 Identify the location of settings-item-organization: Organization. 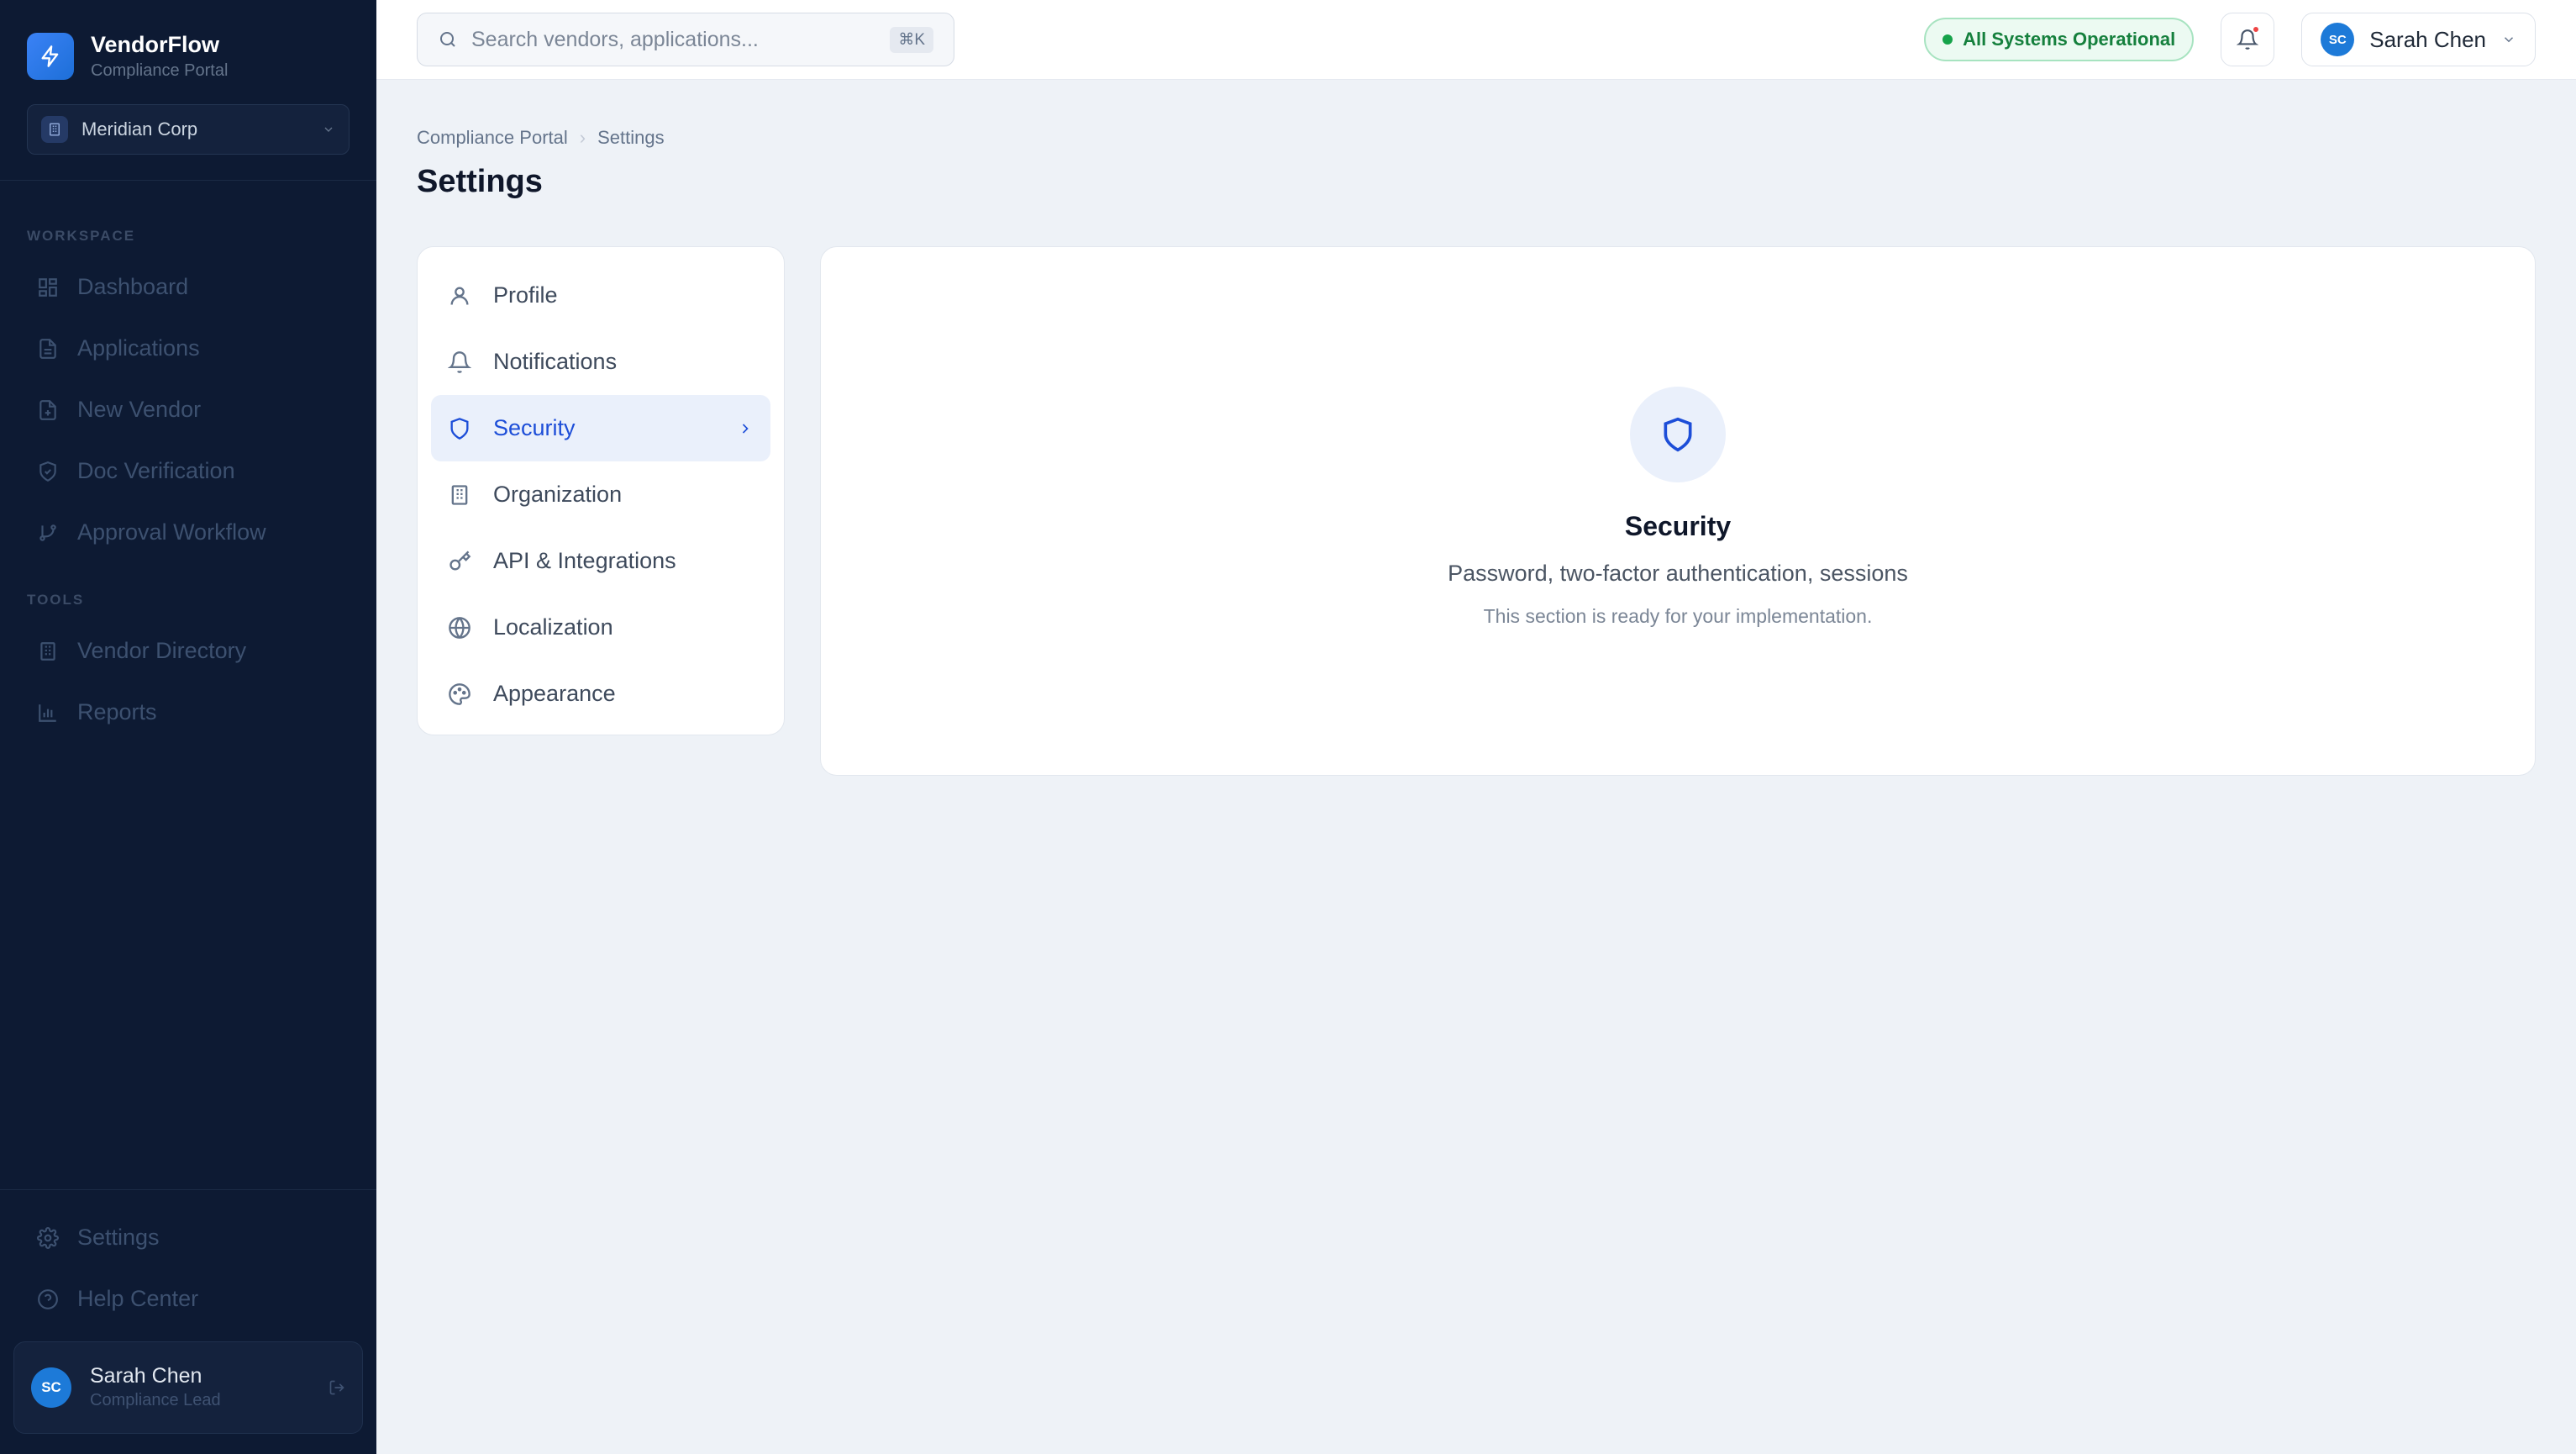
(600, 494).